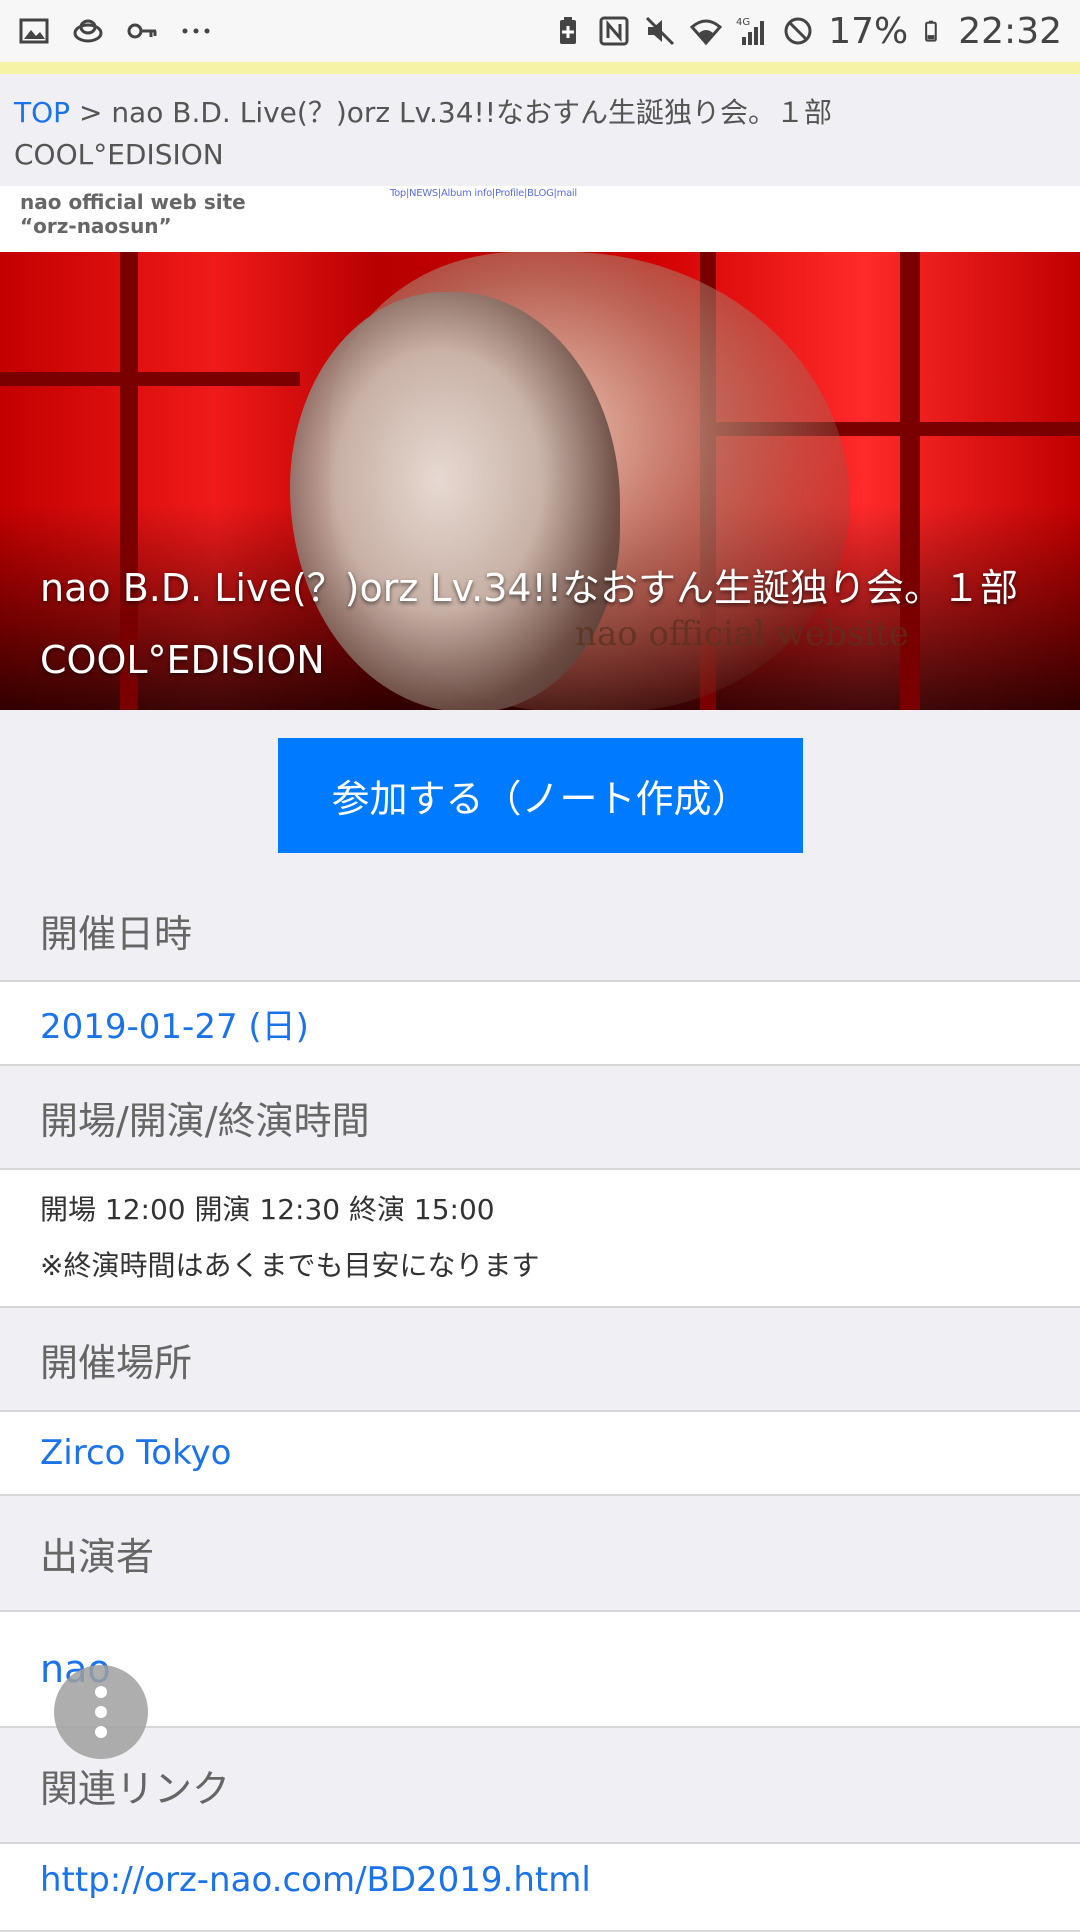  What do you see at coordinates (540, 1785) in the screenshot?
I see `links-section-header: 関連リンク` at bounding box center [540, 1785].